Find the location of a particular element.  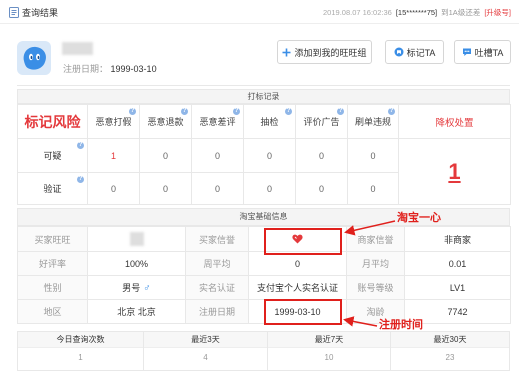

comment-icon is located at coordinates (466, 52).